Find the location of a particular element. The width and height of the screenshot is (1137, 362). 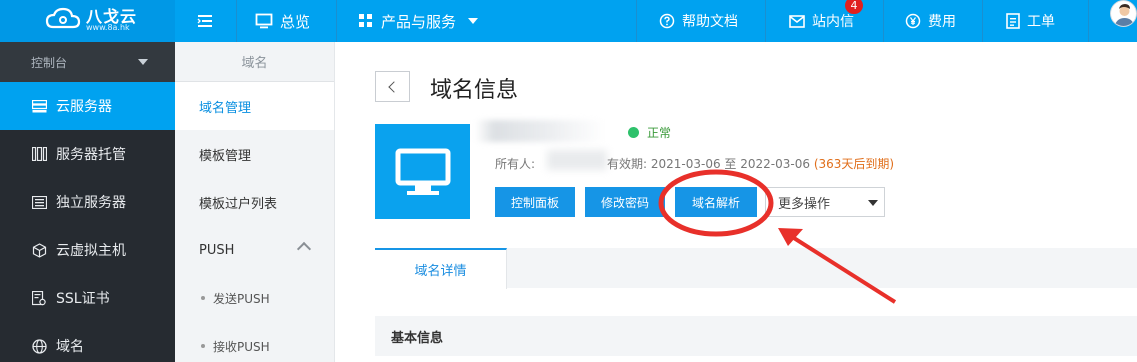

main-sidebar: 控制台 云服务器 服务器托管 独立服务器 云虚拟主机 SSL证书 域名 is located at coordinates (87, 202).